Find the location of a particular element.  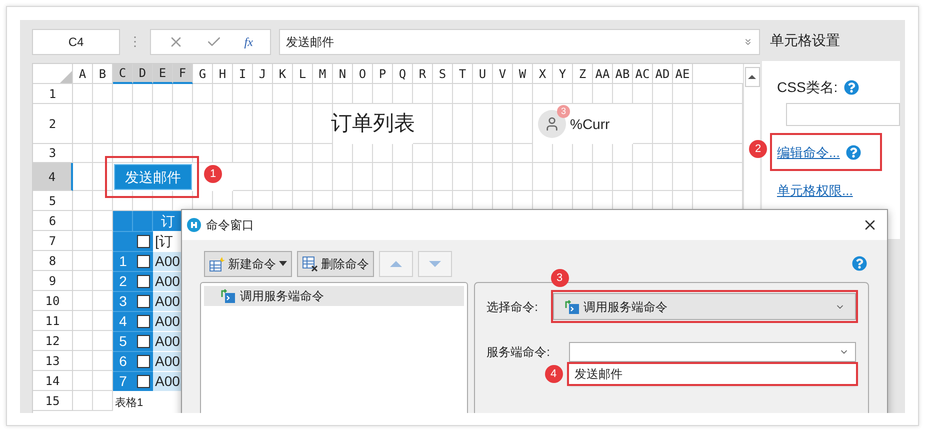

column-header: A is located at coordinates (83, 74).